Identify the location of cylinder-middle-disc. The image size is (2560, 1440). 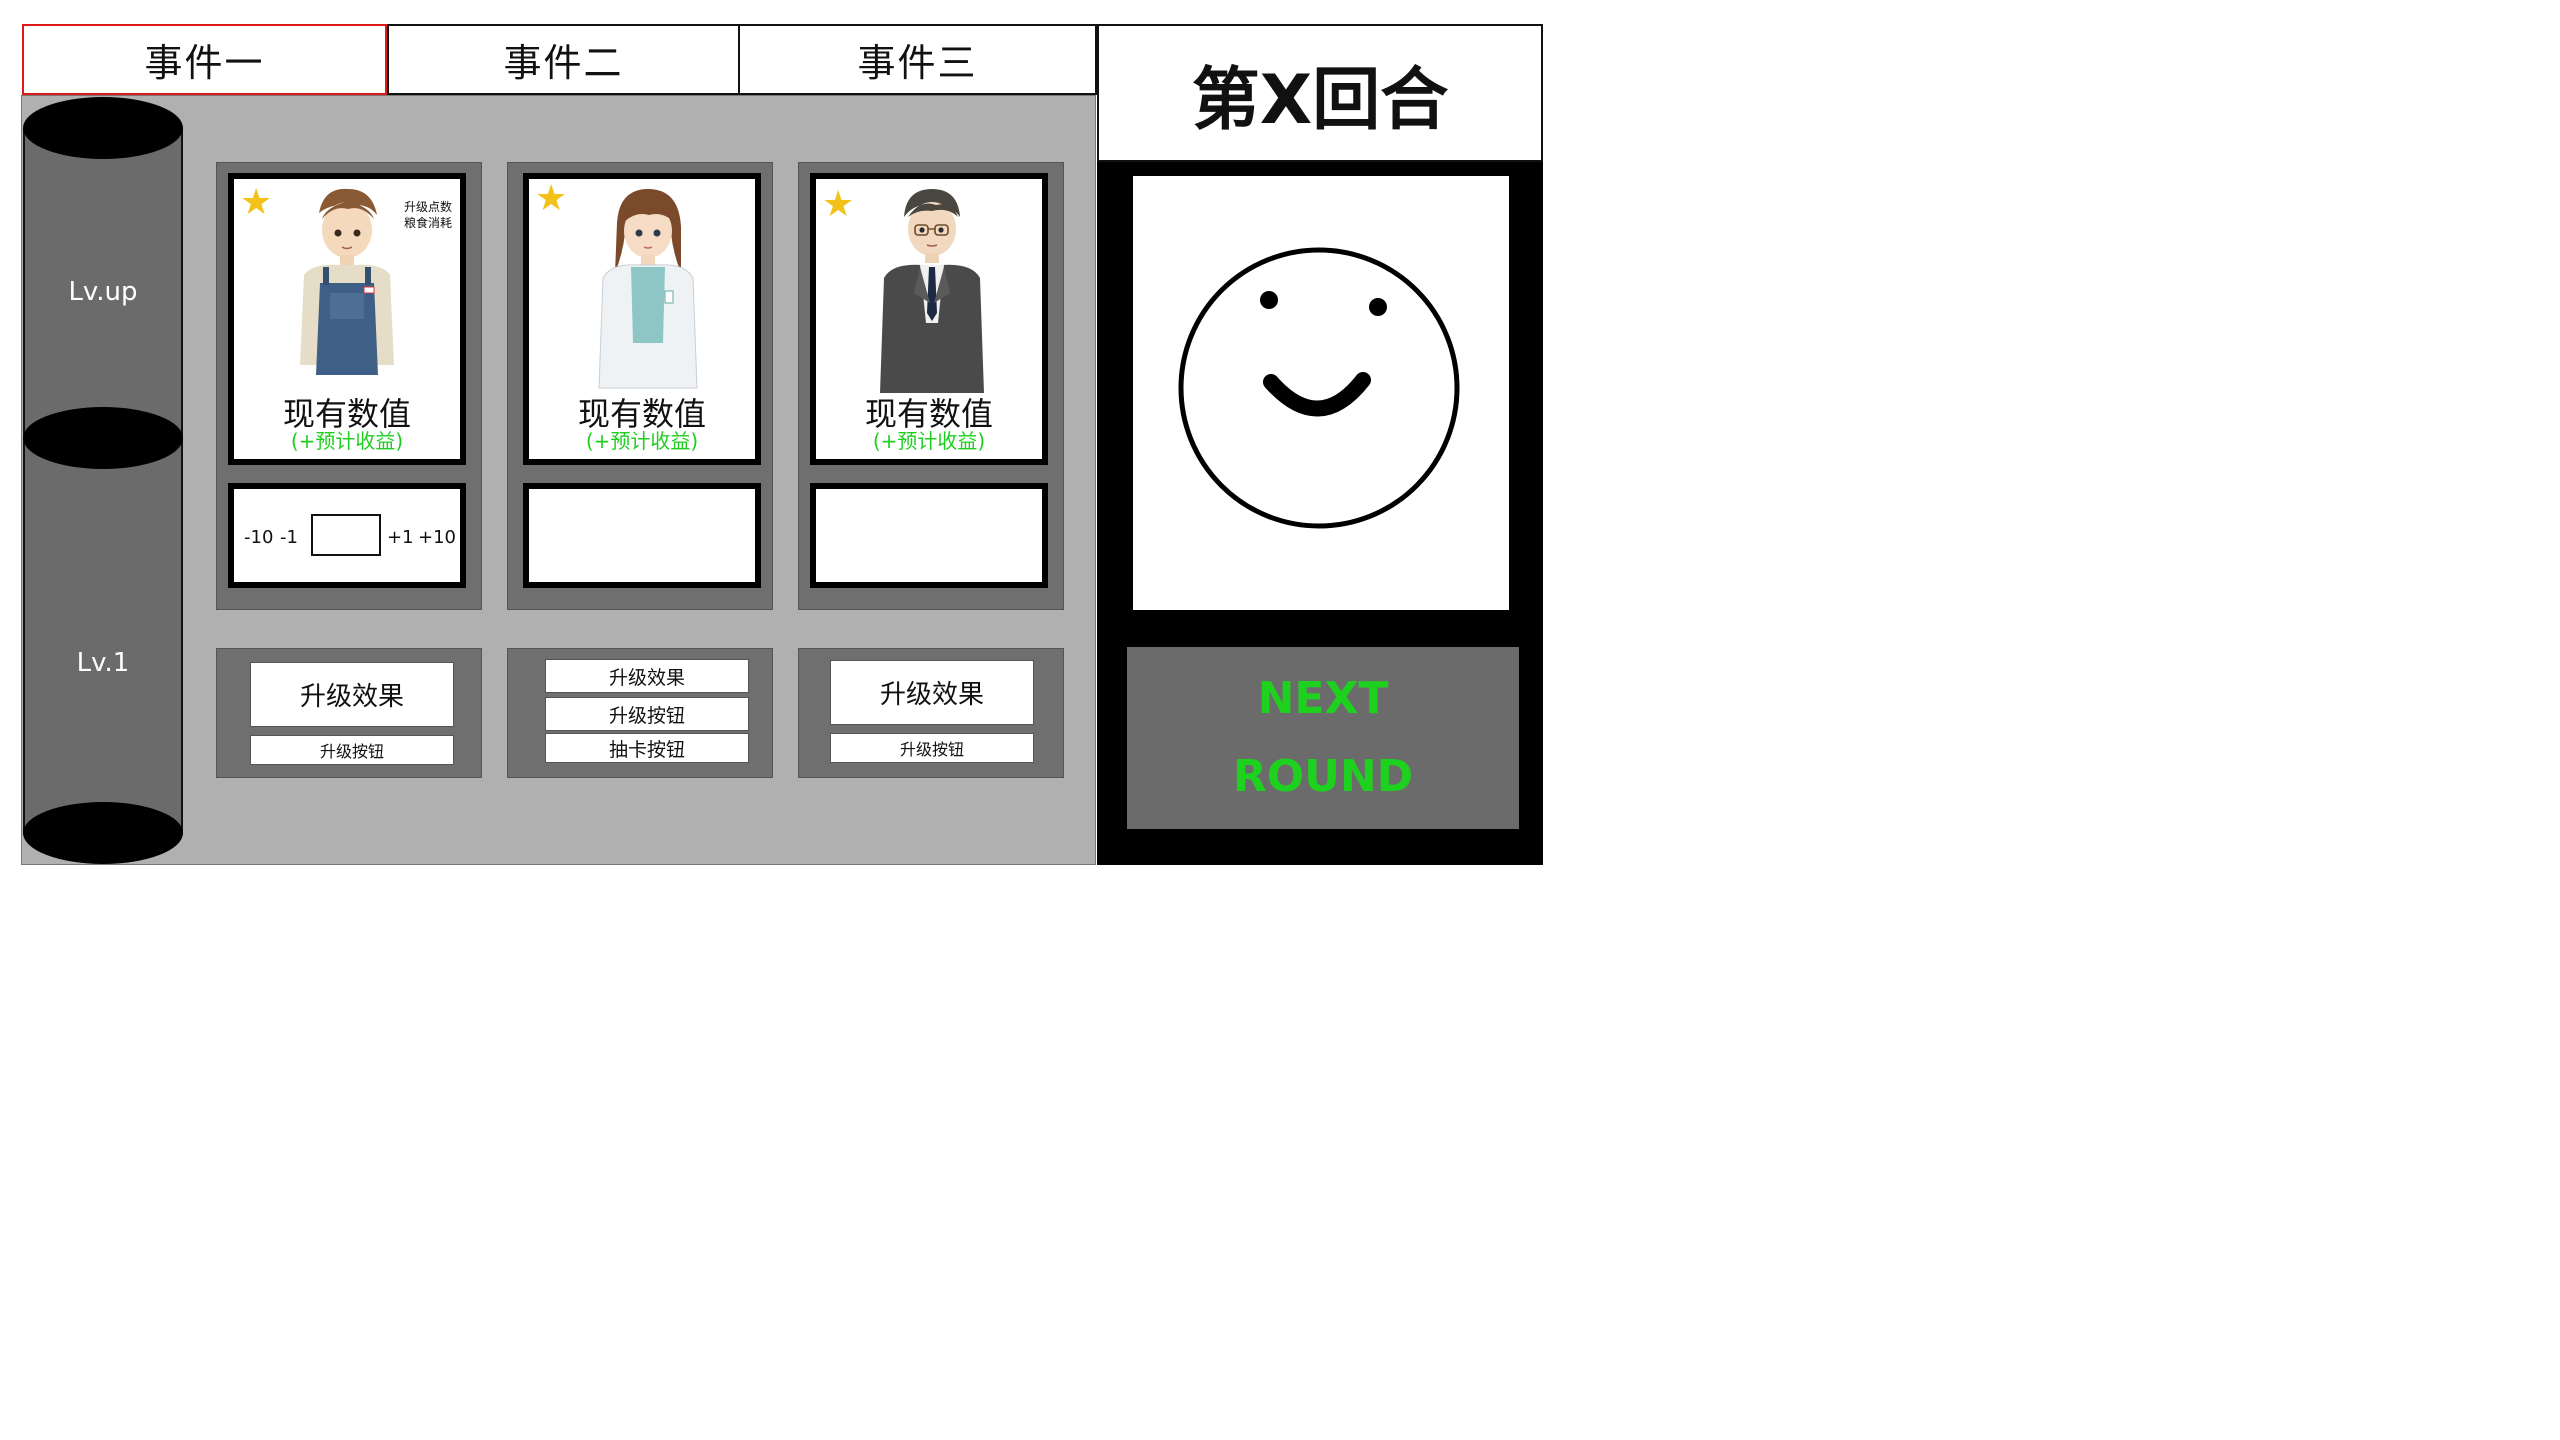
(103, 438).